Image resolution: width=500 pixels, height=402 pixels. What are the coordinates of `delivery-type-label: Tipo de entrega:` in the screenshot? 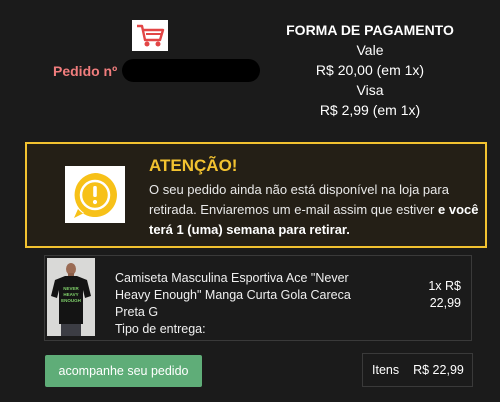 It's located at (160, 329).